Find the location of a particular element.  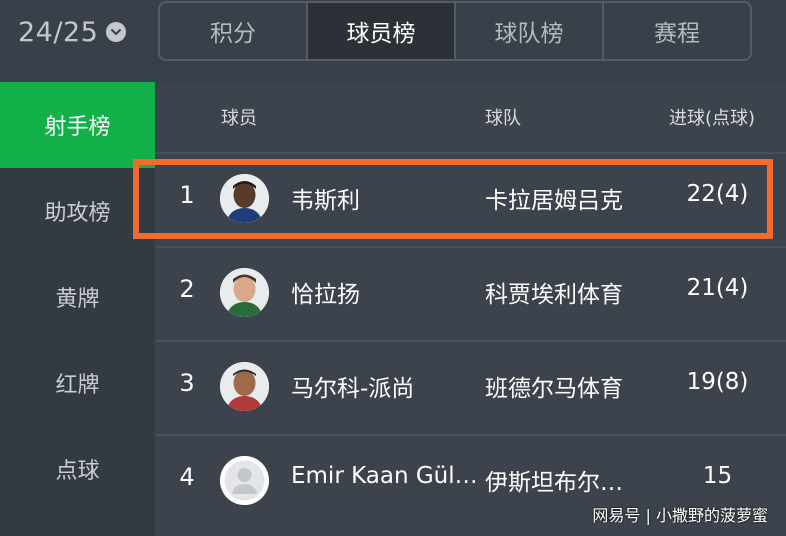

placeholder-avatar-icon is located at coordinates (244, 480).